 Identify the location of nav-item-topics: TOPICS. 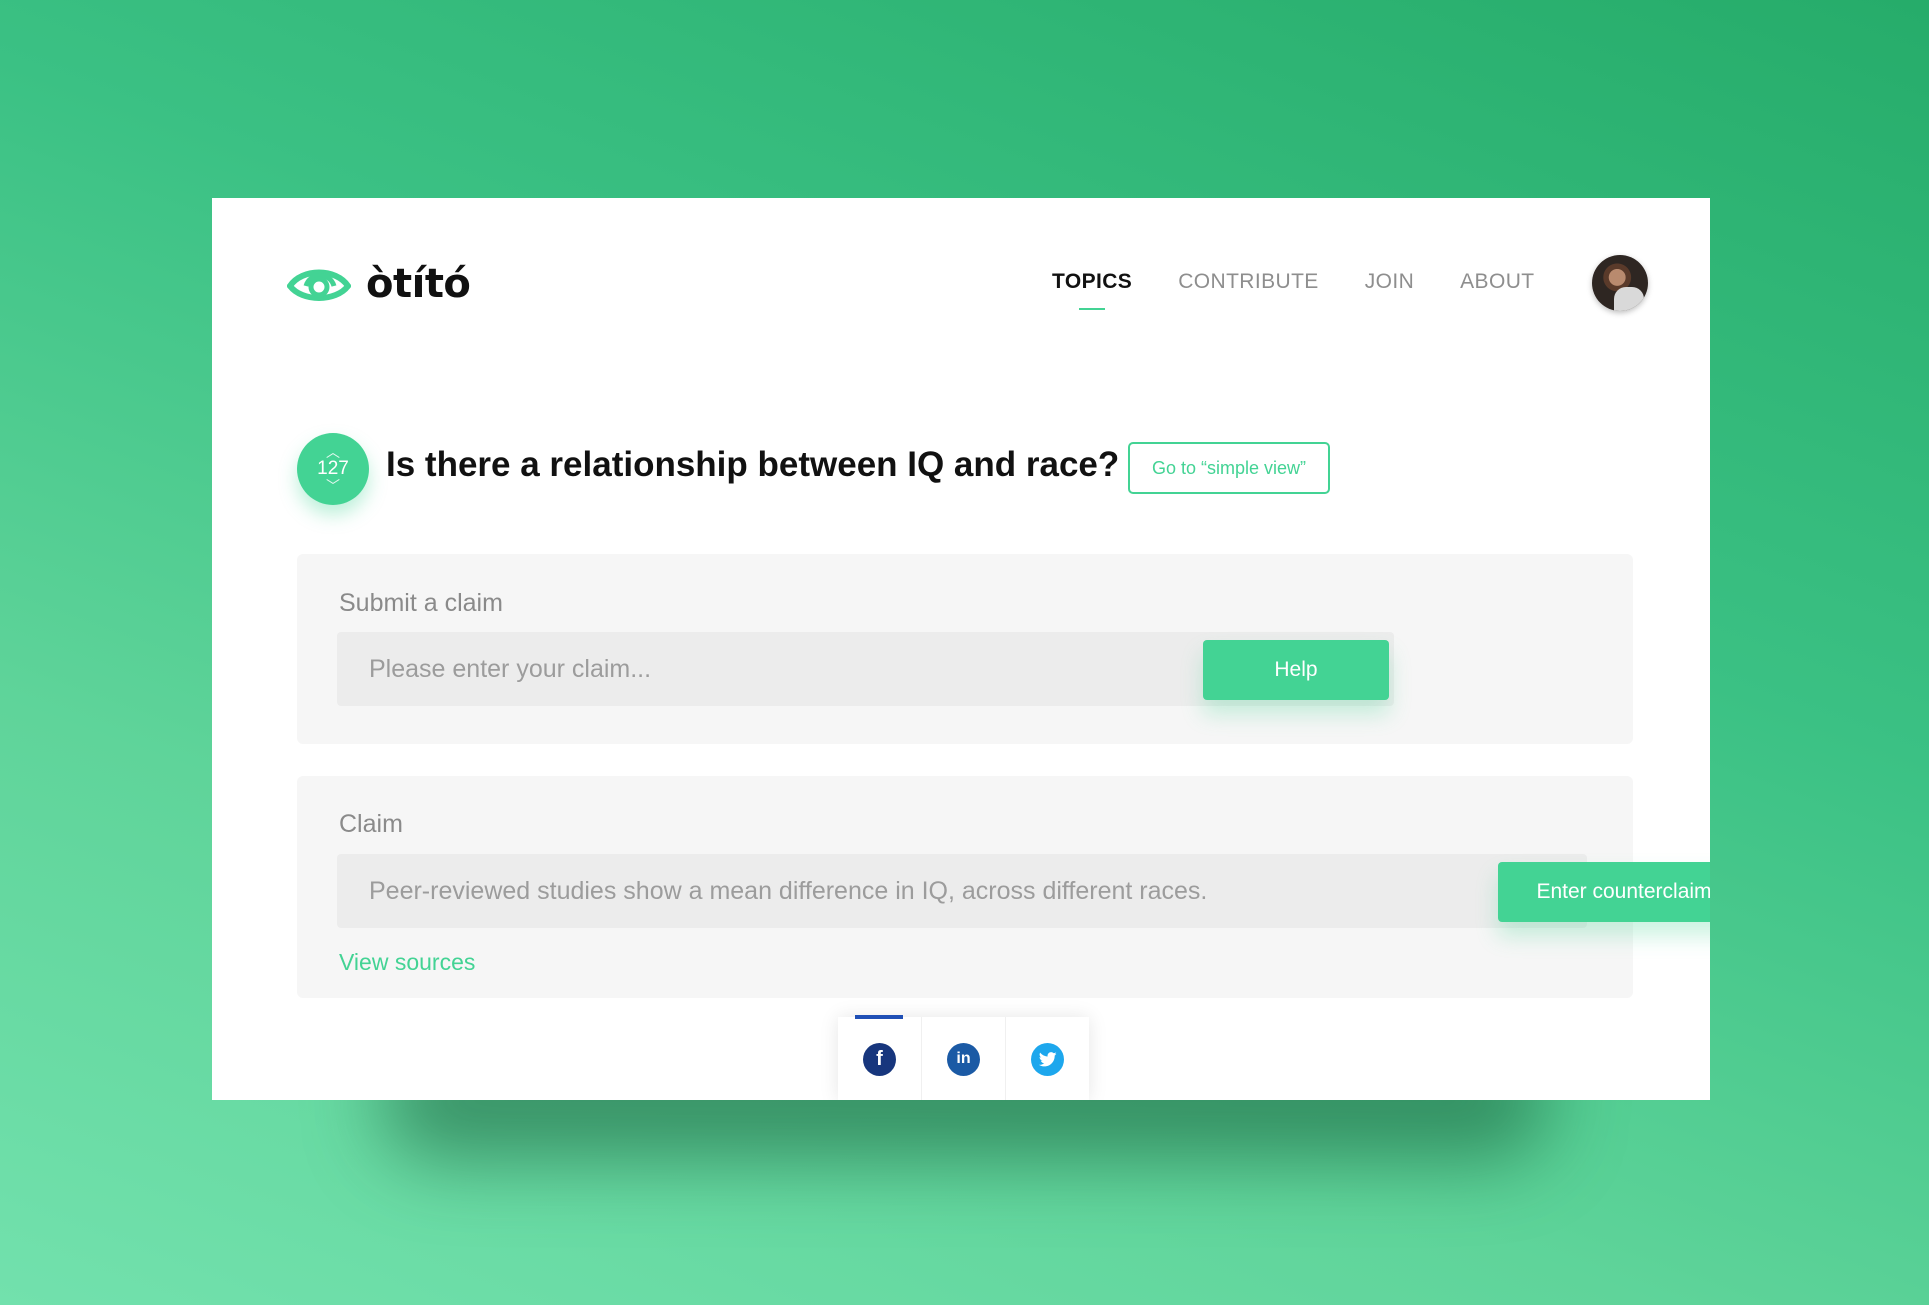
(1092, 282).